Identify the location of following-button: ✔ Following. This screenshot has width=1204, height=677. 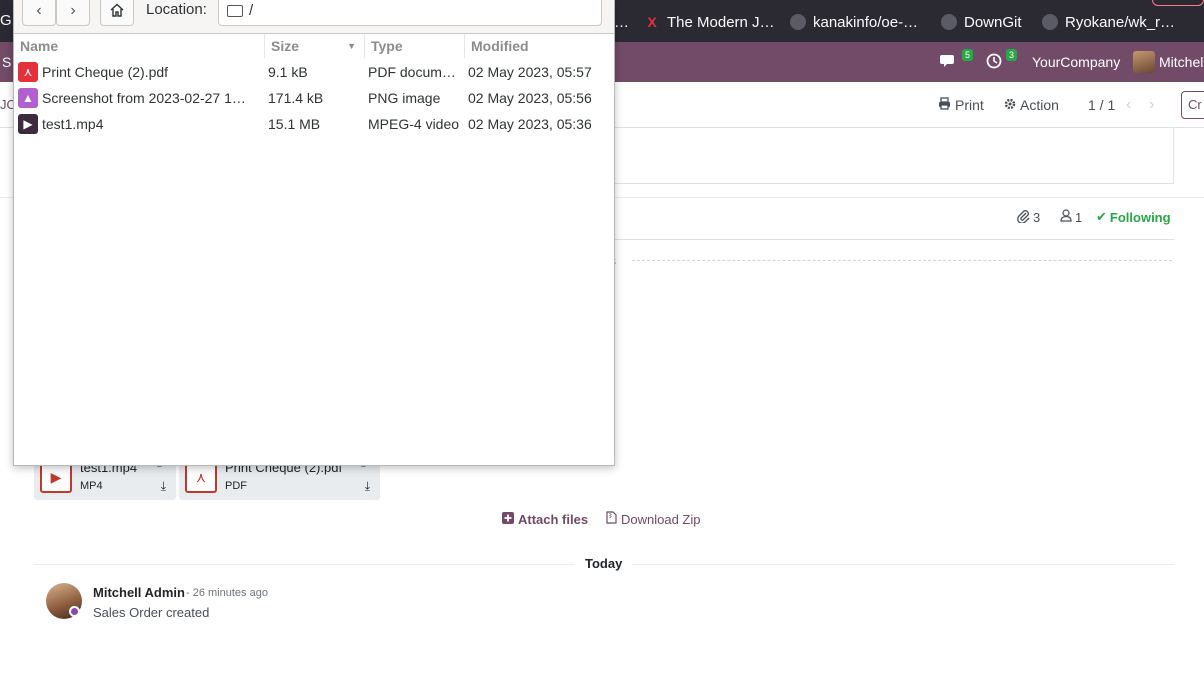
(1133, 217).